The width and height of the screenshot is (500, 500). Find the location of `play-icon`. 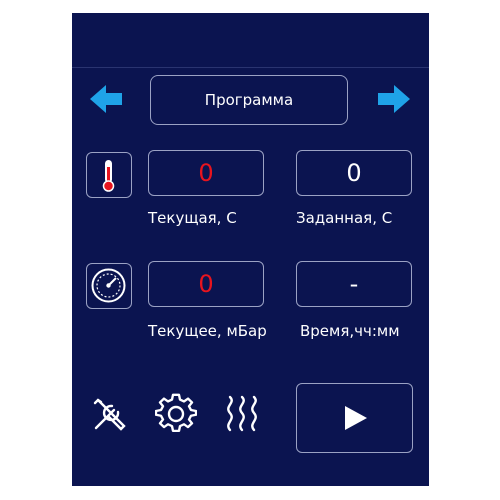

play-icon is located at coordinates (355, 418).